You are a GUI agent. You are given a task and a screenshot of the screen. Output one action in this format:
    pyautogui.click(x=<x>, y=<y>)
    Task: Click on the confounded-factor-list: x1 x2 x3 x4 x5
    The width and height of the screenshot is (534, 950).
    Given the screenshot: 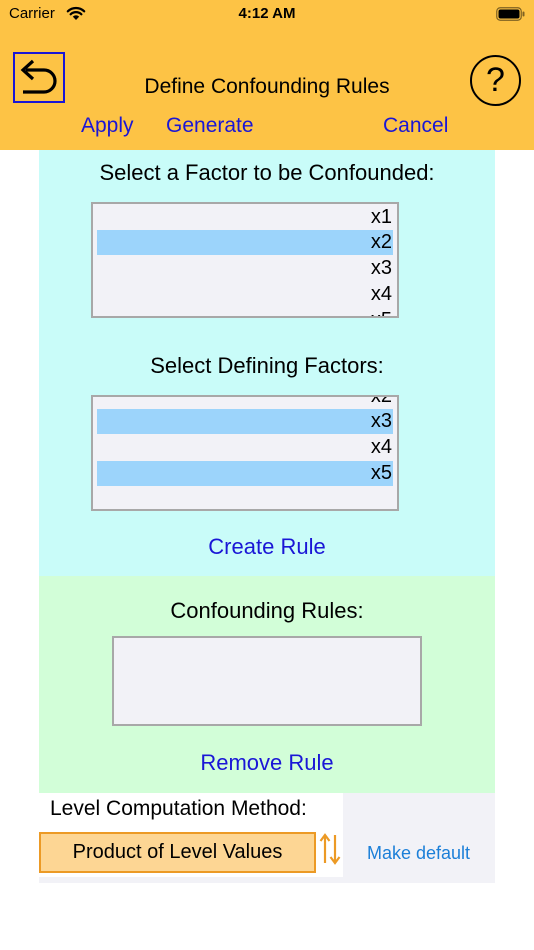 What is the action you would take?
    pyautogui.click(x=245, y=260)
    